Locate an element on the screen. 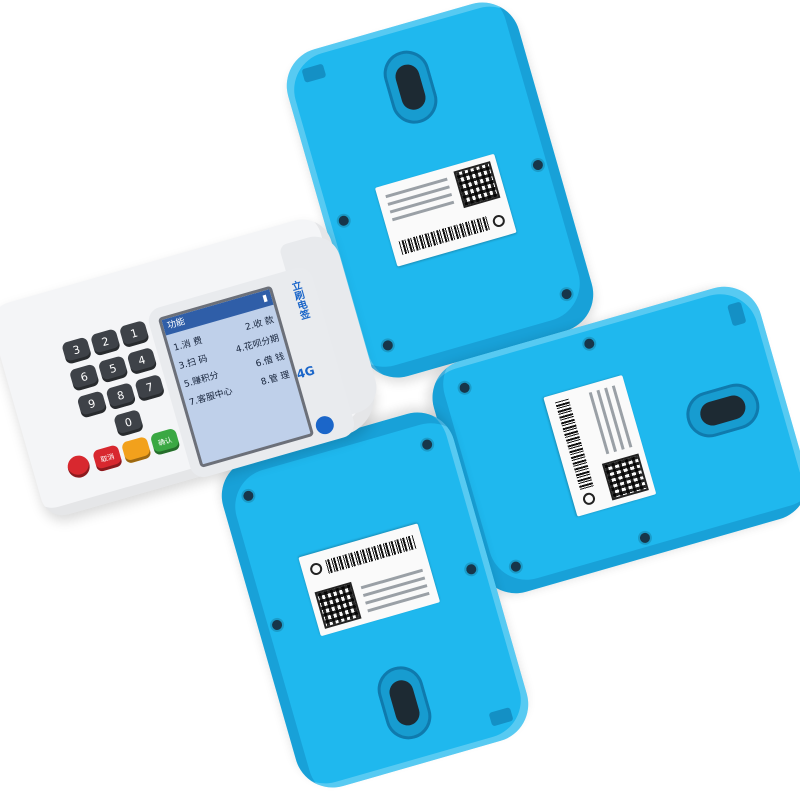 The width and height of the screenshot is (800, 800). key-9: 9 is located at coordinates (92, 404).